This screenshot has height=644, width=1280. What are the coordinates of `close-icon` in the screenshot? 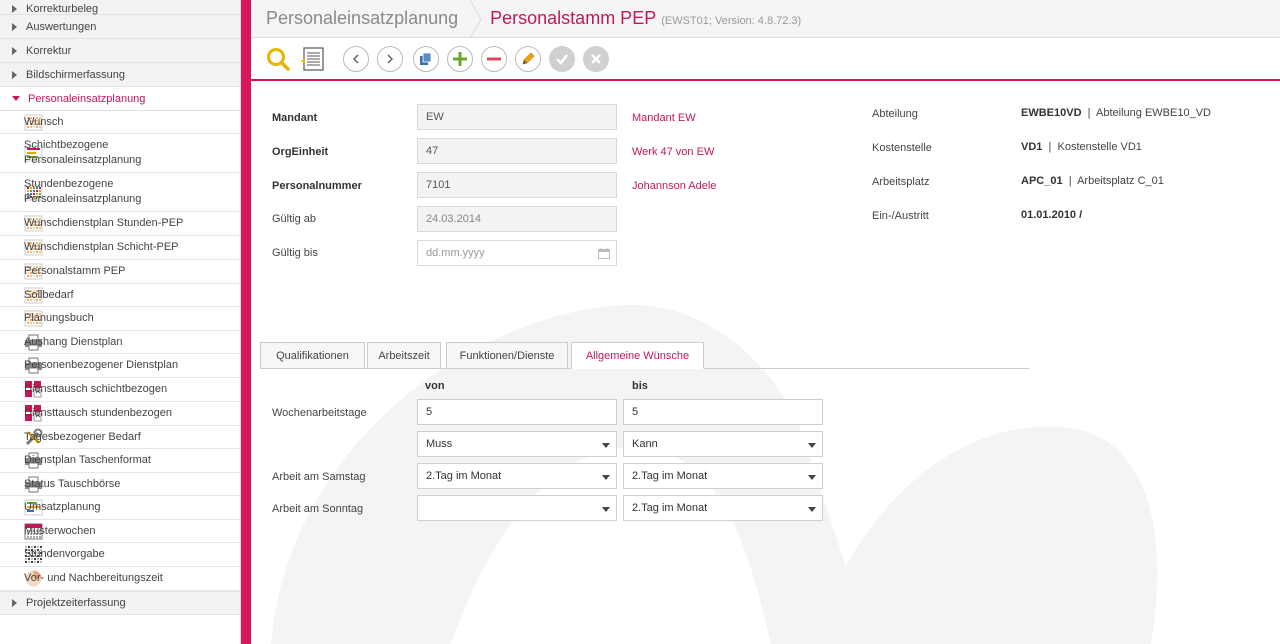 It's located at (596, 58).